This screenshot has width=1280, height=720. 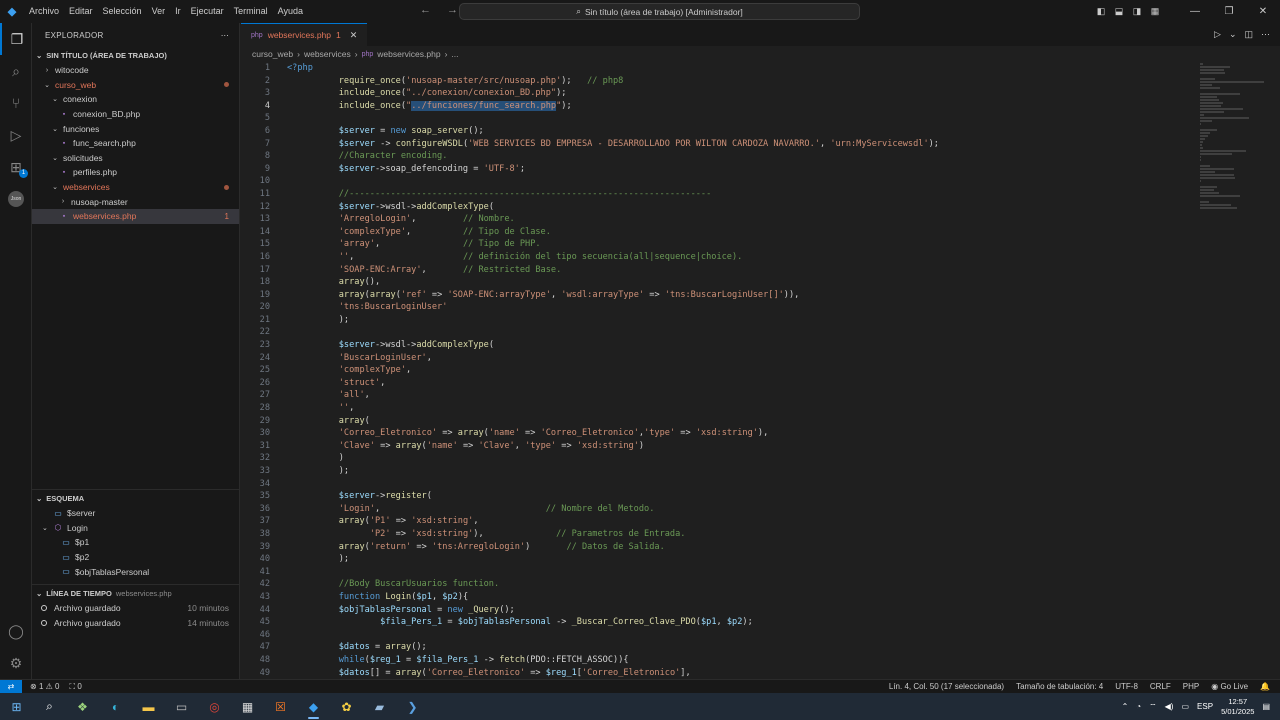 What do you see at coordinates (716, 471) in the screenshot?
I see `code-line: 33 );` at bounding box center [716, 471].